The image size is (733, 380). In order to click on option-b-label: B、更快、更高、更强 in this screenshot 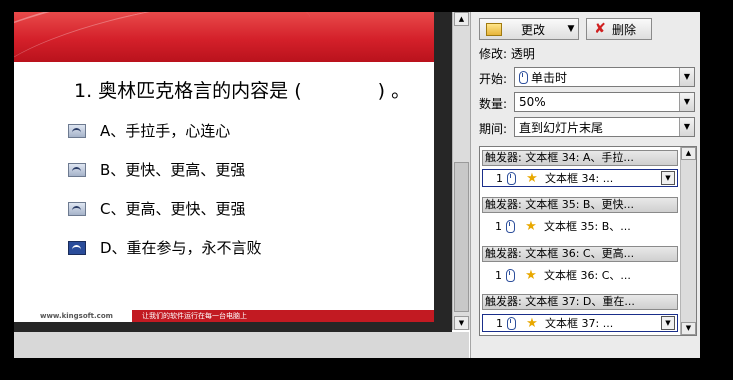, I will do `click(172, 169)`.